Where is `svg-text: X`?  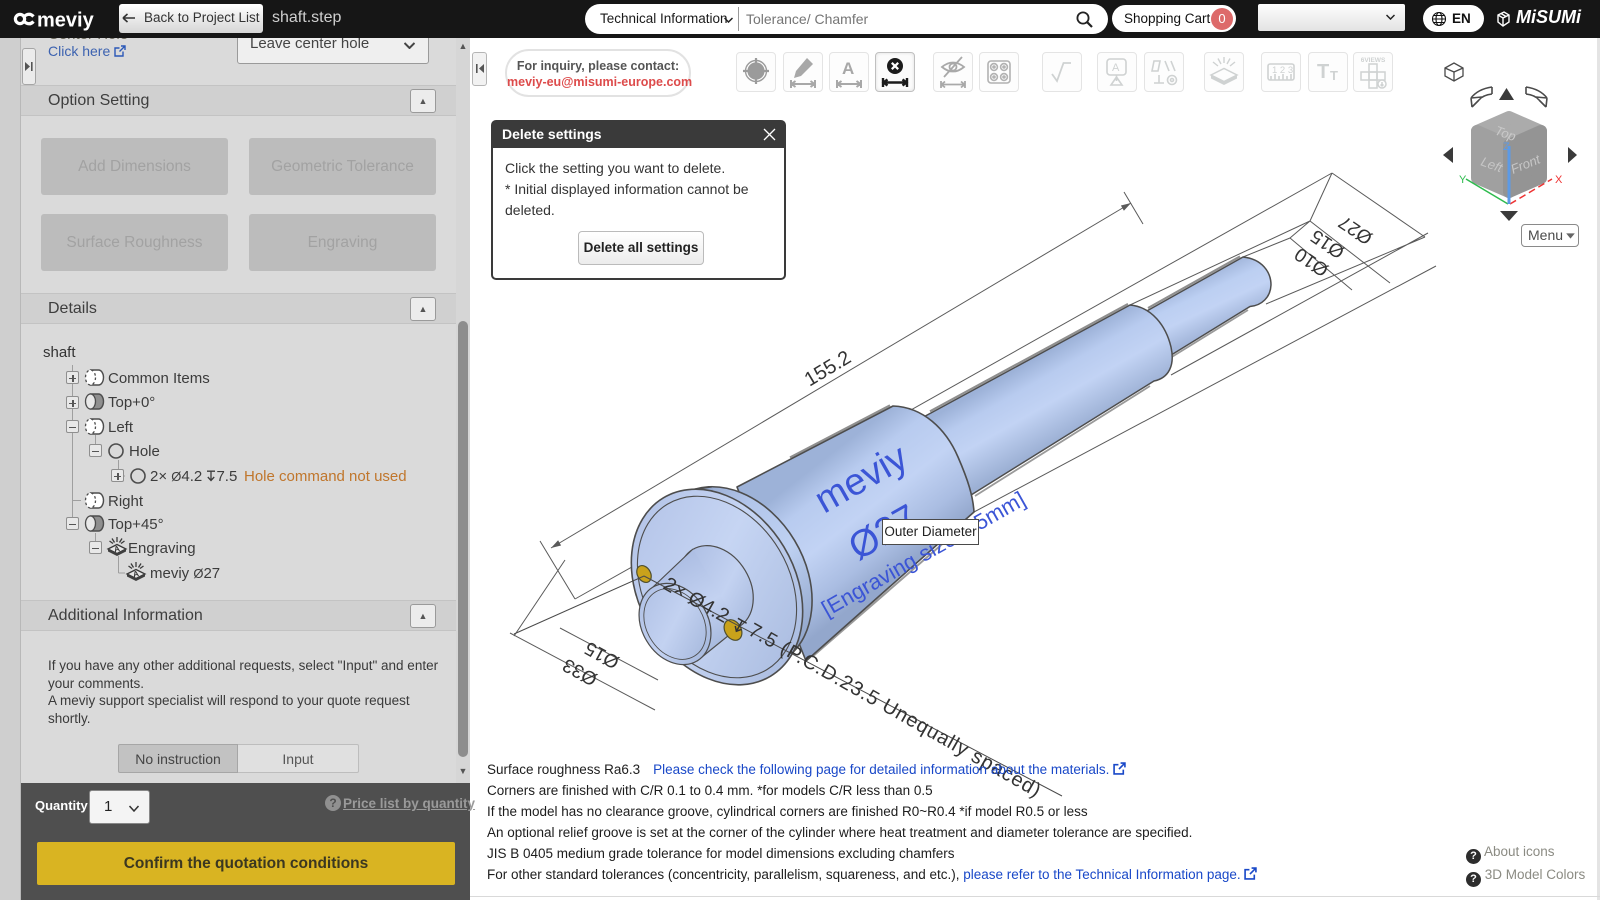
svg-text: X is located at coordinates (1559, 180).